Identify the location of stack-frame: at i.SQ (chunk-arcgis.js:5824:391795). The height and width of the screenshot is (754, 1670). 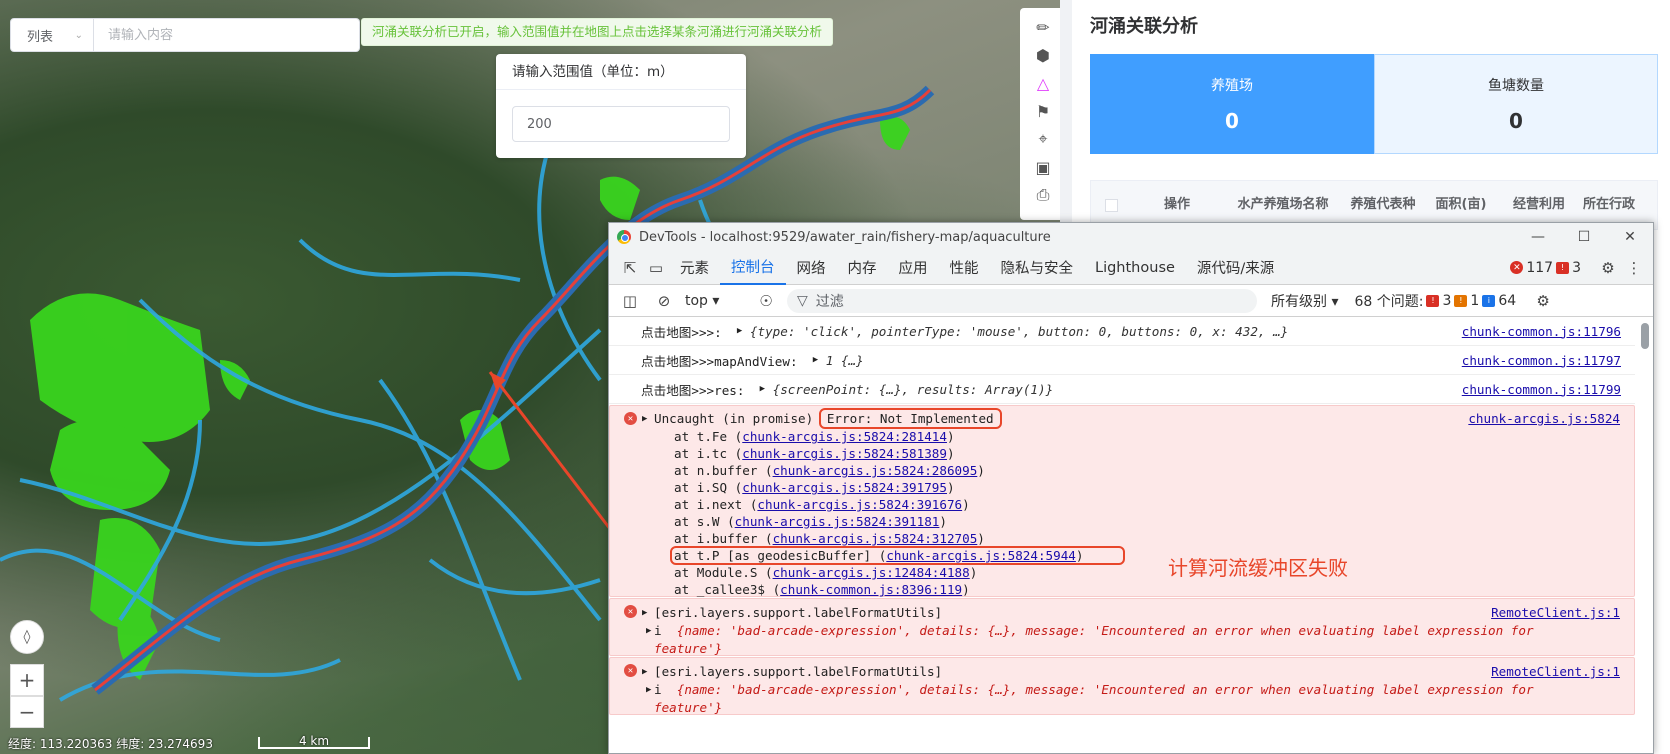
(1122, 487).